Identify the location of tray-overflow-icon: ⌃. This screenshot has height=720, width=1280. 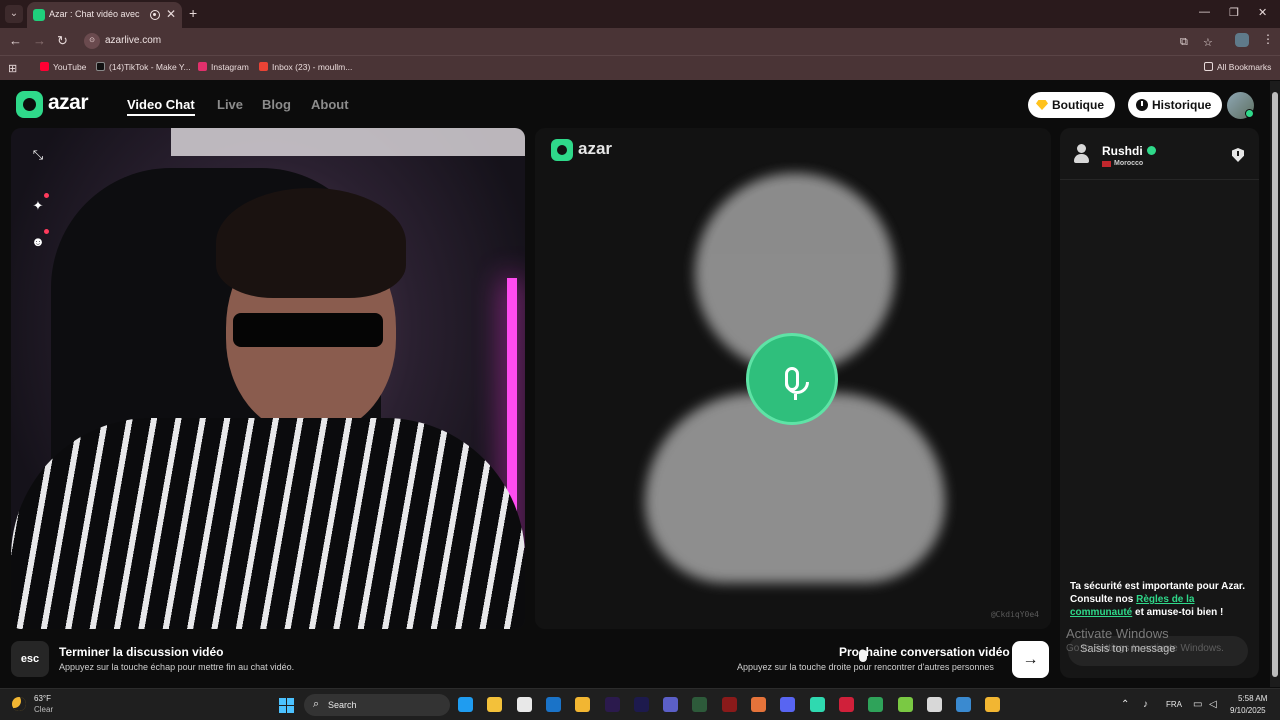
(1125, 704).